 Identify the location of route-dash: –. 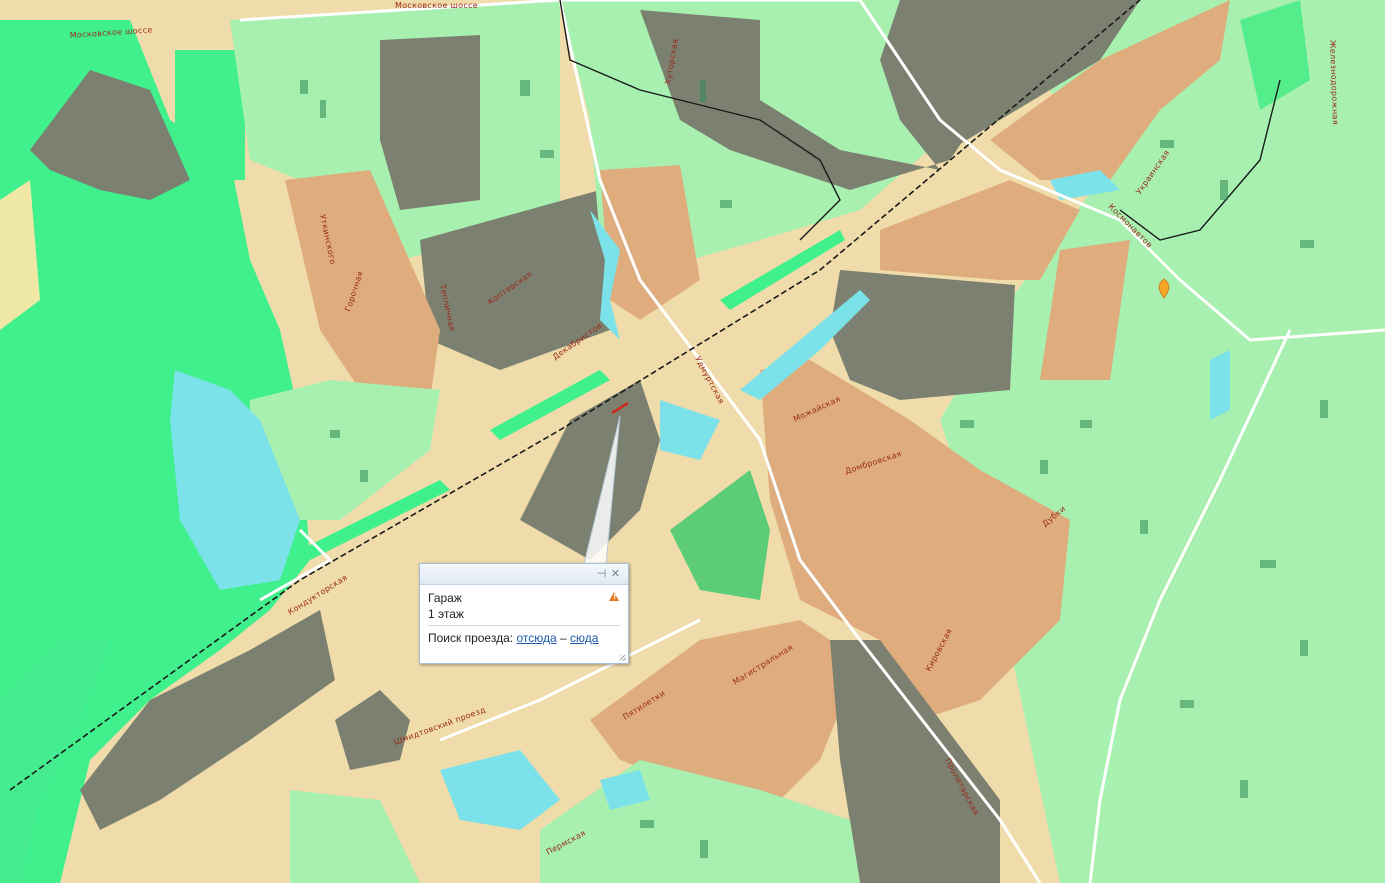
(563, 638).